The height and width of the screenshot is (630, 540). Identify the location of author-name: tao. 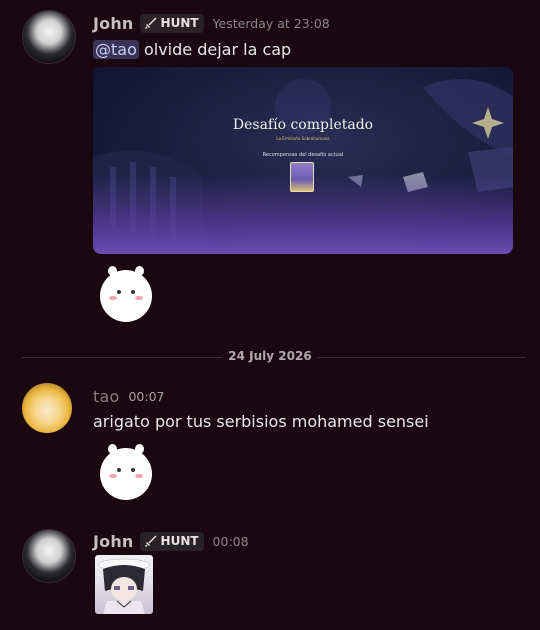
(106, 396).